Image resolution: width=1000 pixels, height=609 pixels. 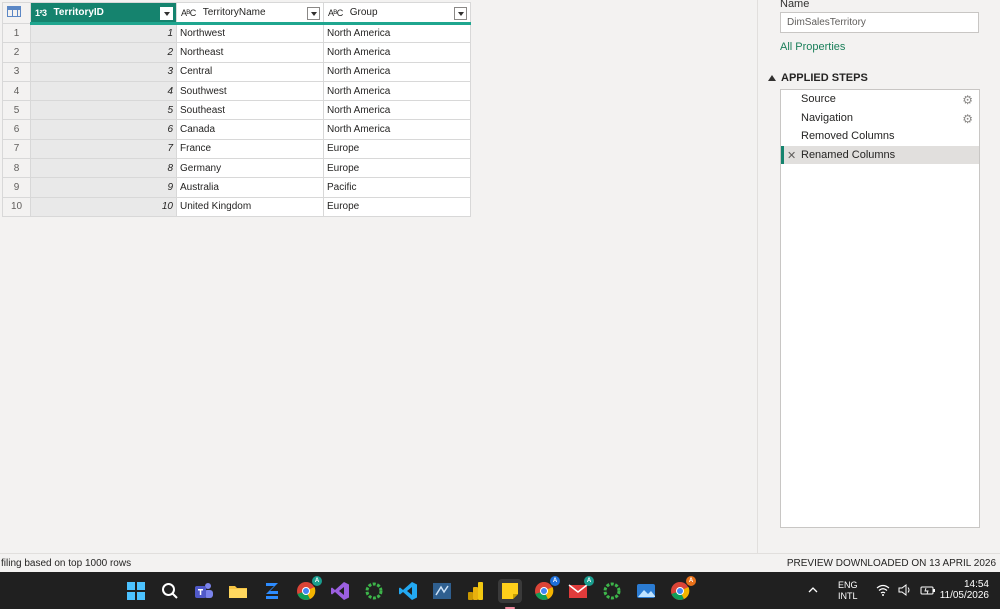 I want to click on table-row: 4 4 Southwest North America, so click(x=236, y=91).